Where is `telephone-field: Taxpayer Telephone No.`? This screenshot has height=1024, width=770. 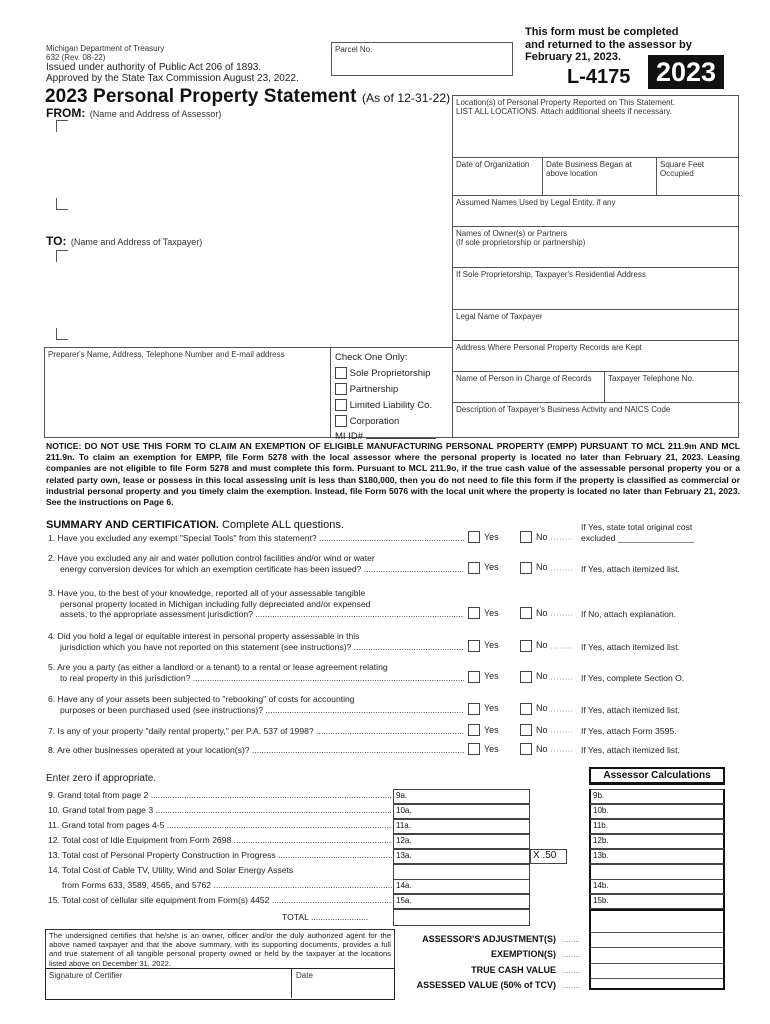 telephone-field: Taxpayer Telephone No. is located at coordinates (672, 387).